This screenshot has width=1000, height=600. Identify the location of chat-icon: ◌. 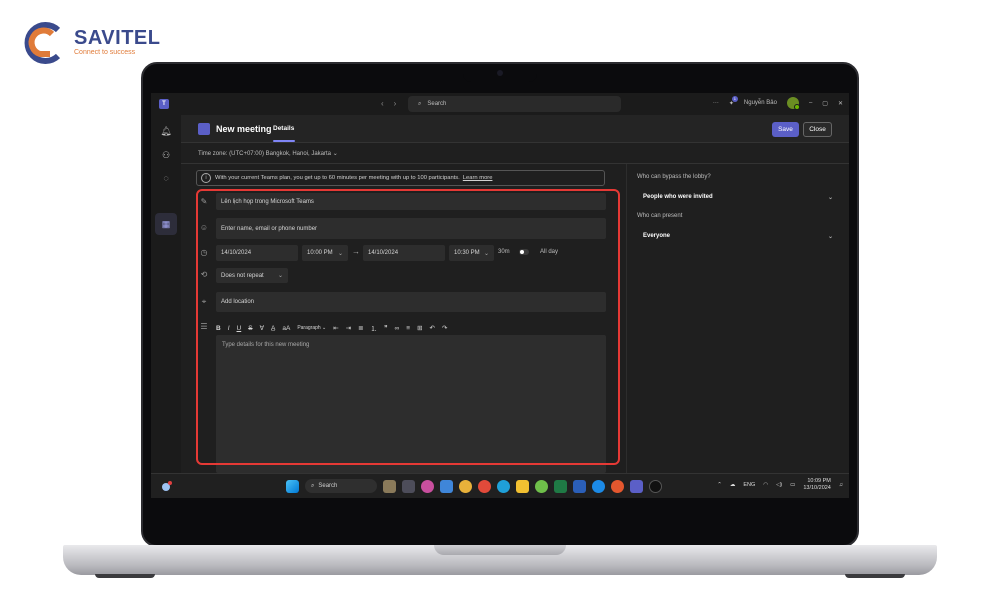
(166, 178).